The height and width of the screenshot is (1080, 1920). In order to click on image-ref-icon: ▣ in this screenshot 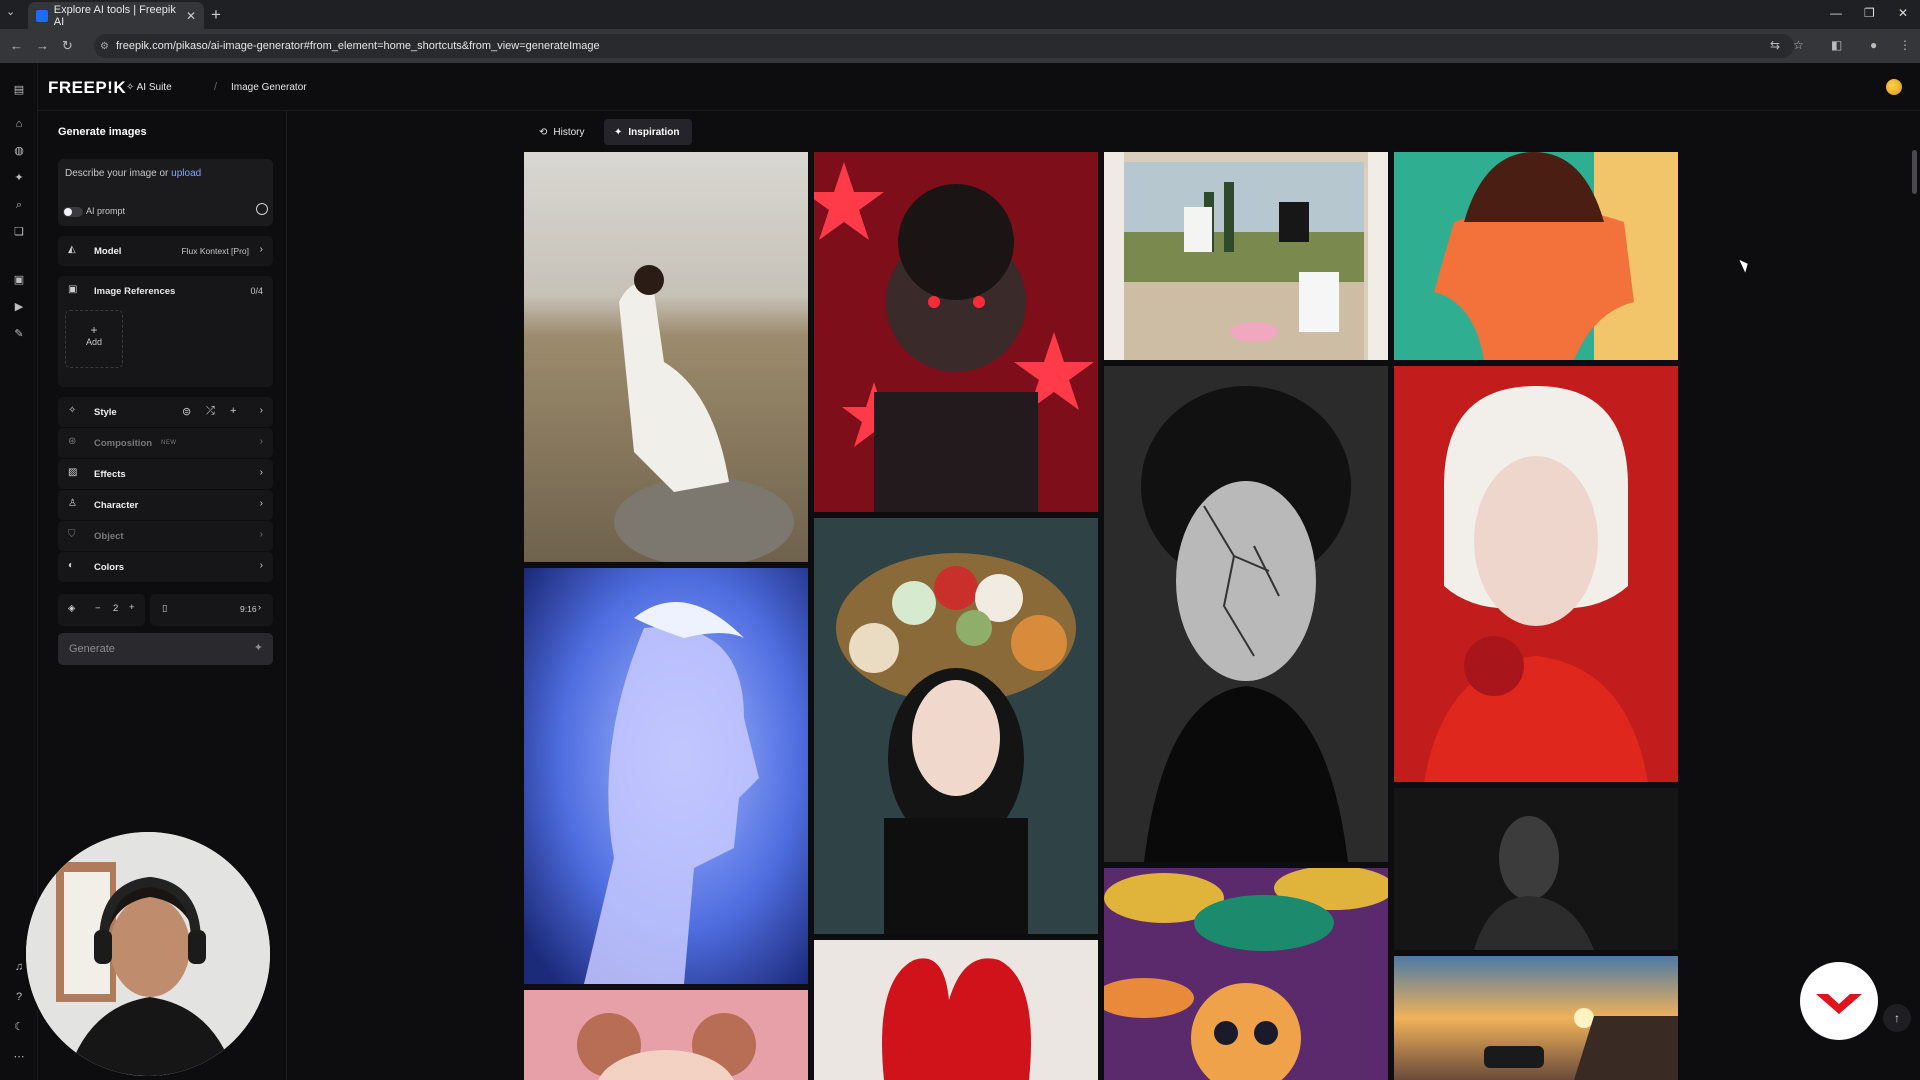, I will do `click(73, 289)`.